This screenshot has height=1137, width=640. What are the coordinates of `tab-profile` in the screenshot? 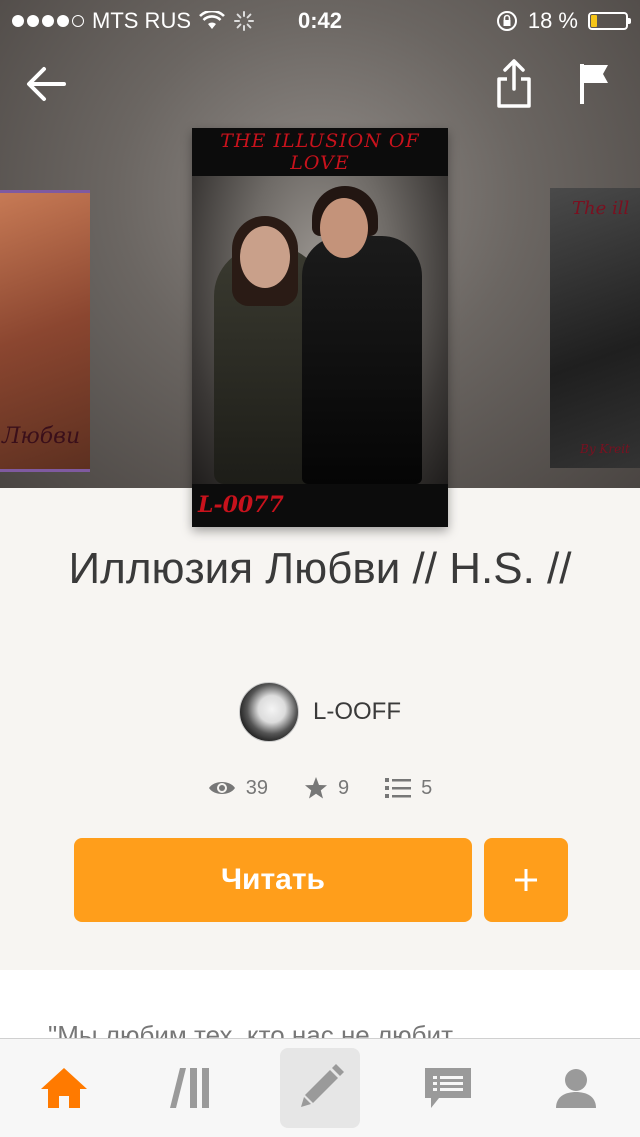 It's located at (576, 1088).